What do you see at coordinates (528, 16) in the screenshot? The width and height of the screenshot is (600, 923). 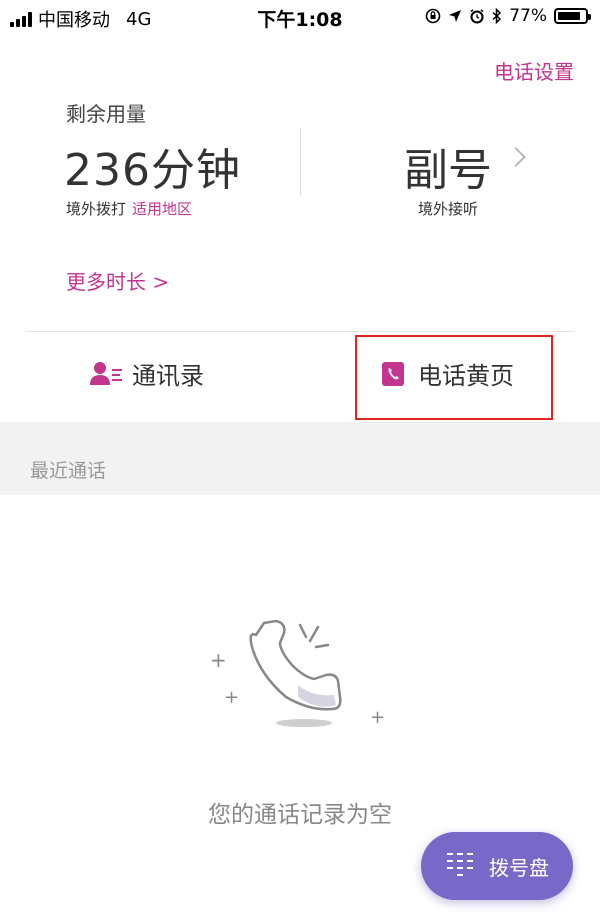 I see `battery-percent: 77%` at bounding box center [528, 16].